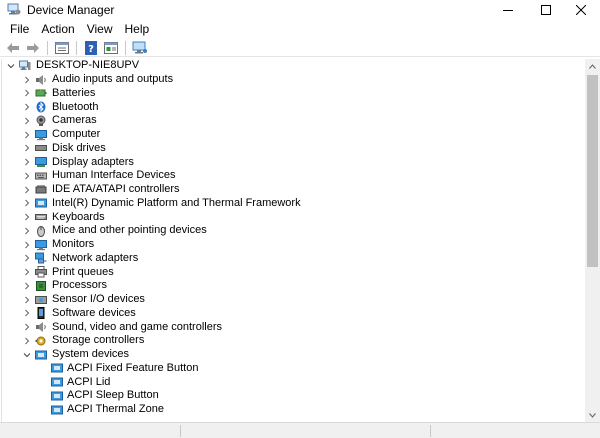 The height and width of the screenshot is (438, 600). Describe the element at coordinates (93, 161) in the screenshot. I see `tree-category-label: Display adapters` at that location.